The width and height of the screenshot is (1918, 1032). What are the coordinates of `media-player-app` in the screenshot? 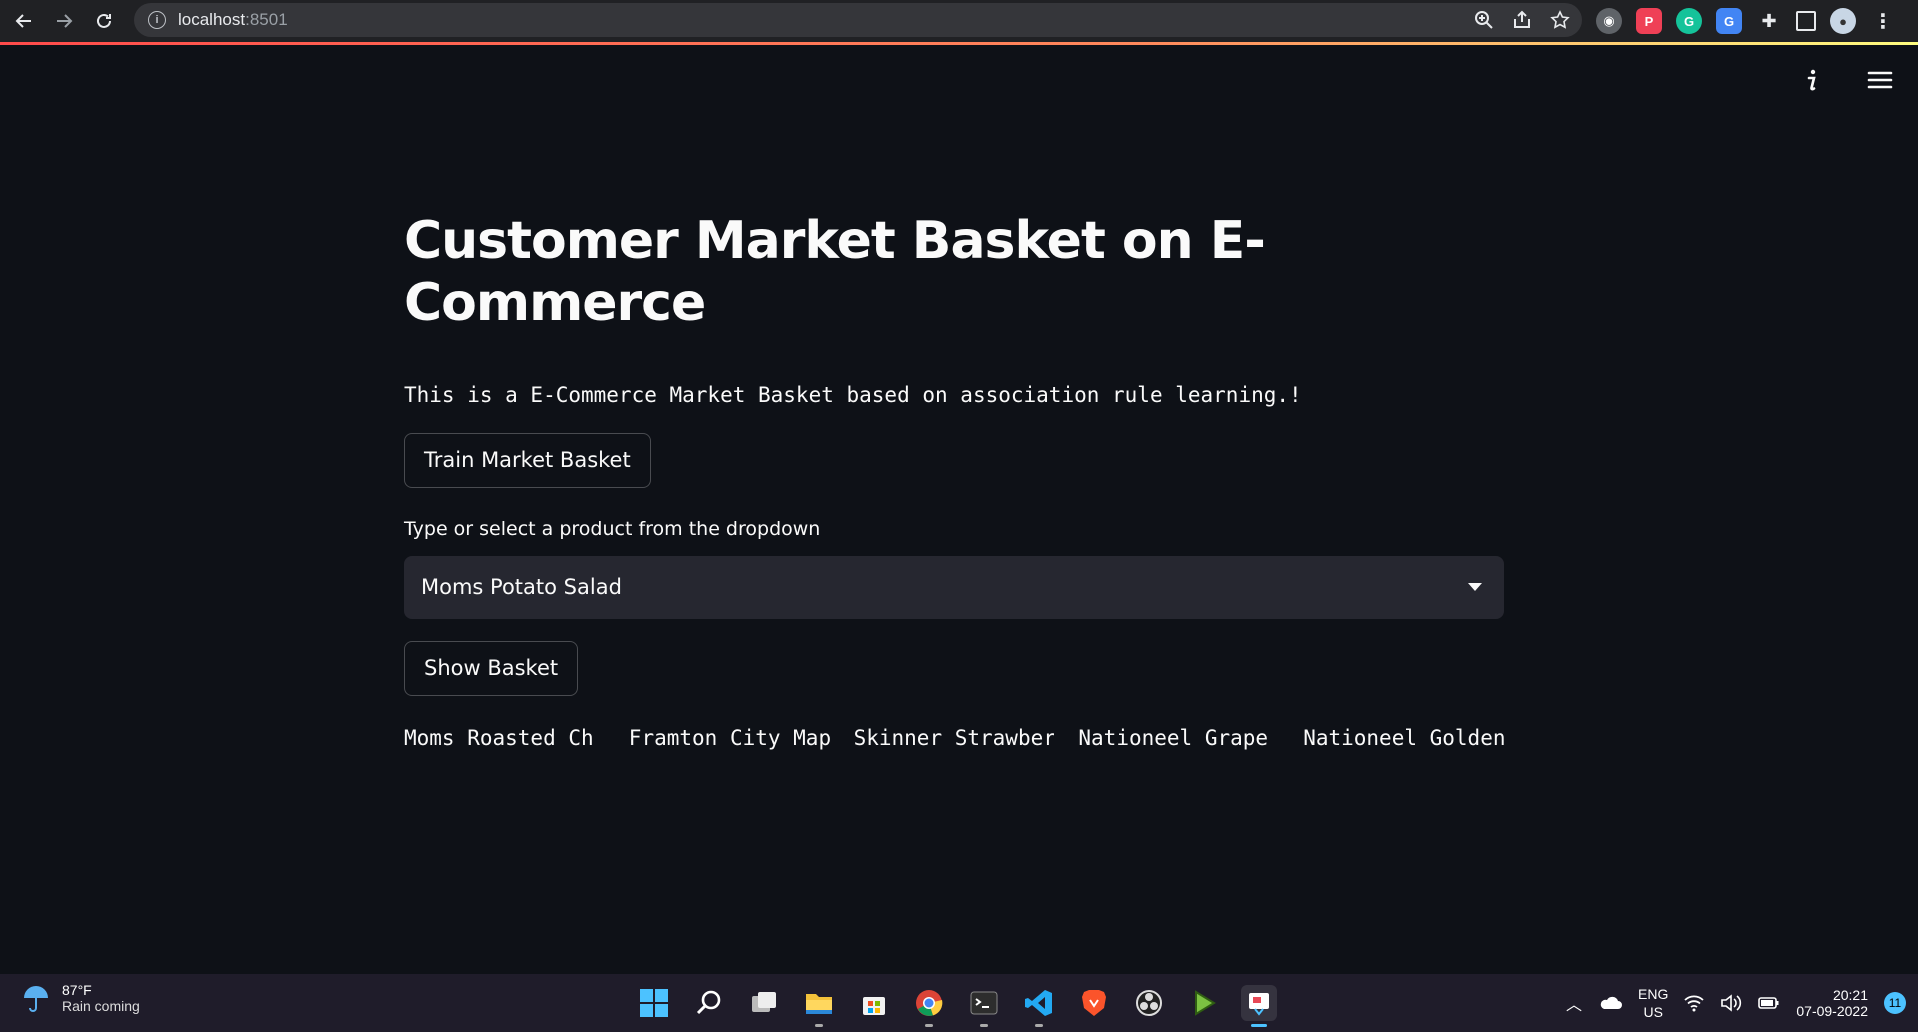 It's located at (1204, 1003).